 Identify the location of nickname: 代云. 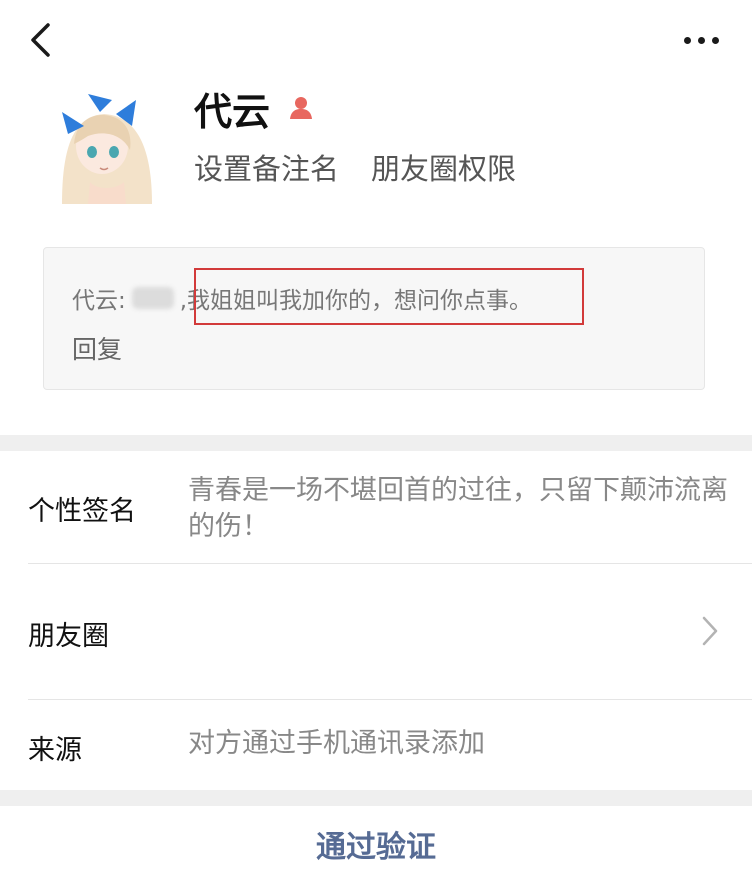
(232, 111).